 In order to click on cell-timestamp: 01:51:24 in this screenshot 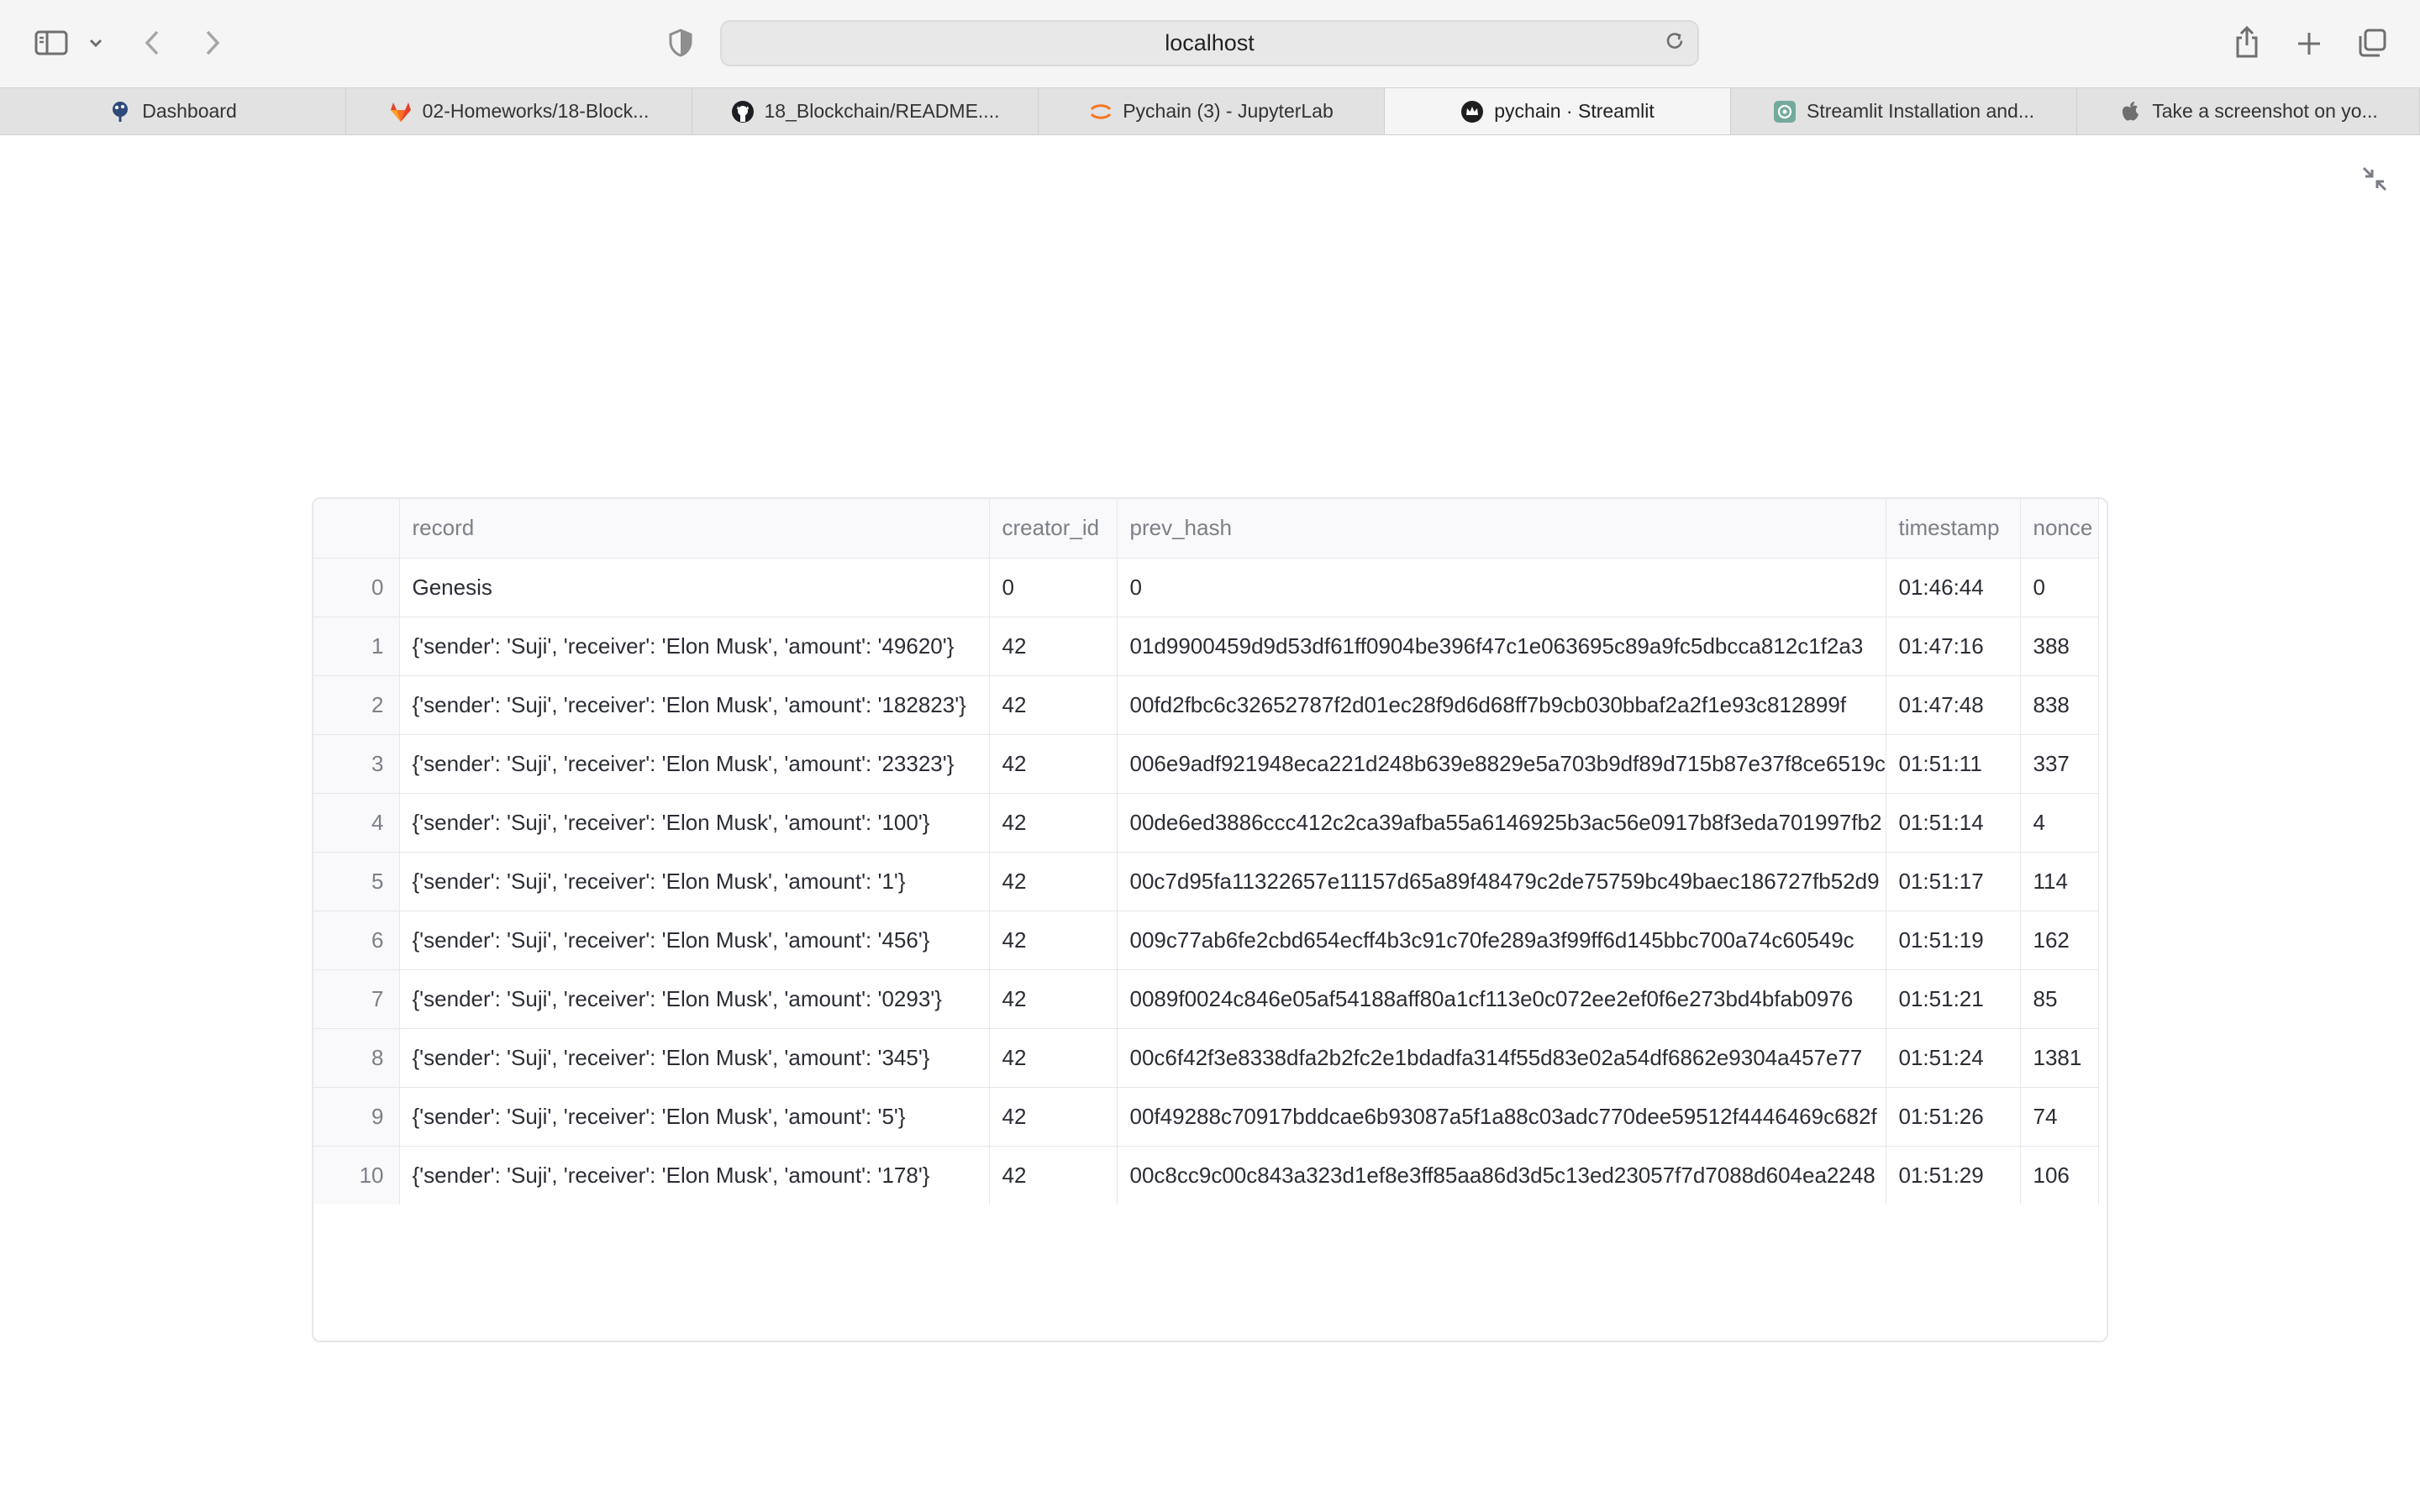, I will do `click(1953, 1058)`.